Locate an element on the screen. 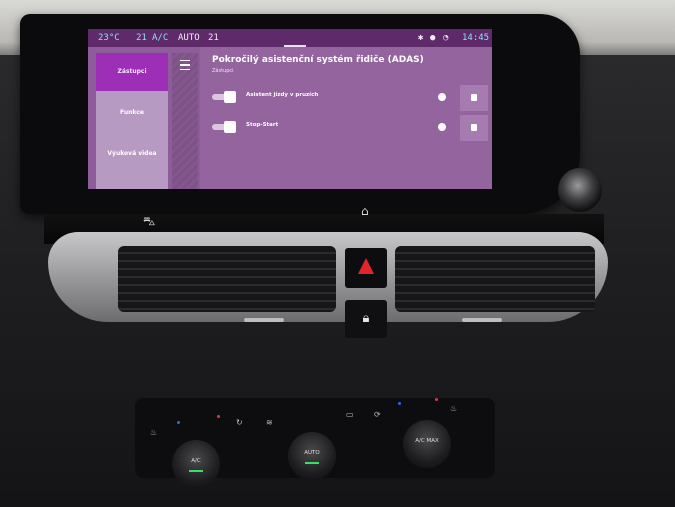 The image size is (675, 507). status-fan-level: 21 is located at coordinates (141, 38).